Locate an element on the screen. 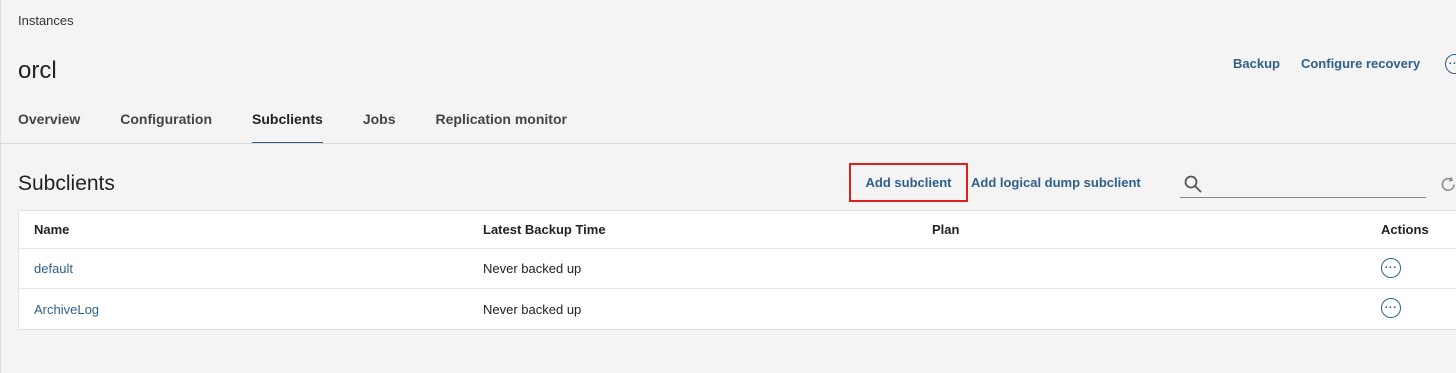 This screenshot has width=1456, height=373. column-header-actions: Actions is located at coordinates (1405, 229).